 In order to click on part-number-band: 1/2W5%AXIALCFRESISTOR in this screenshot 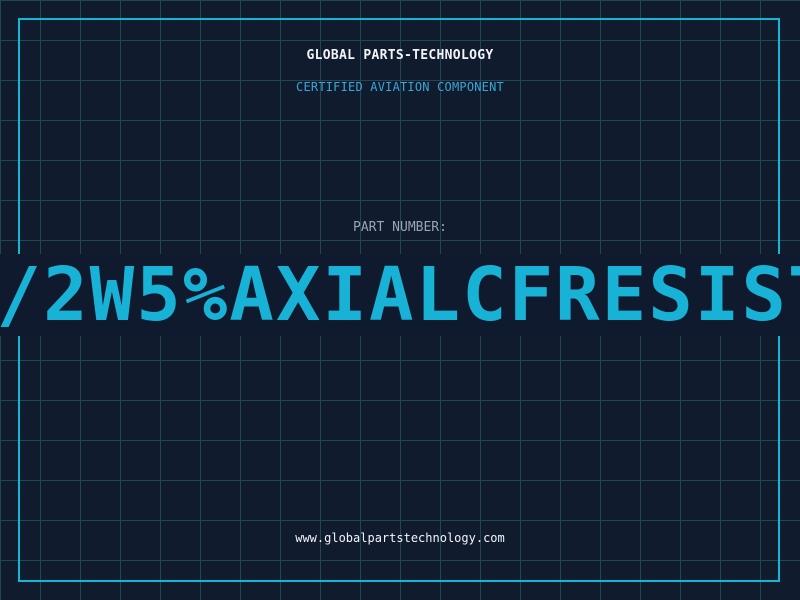, I will do `click(400, 295)`.